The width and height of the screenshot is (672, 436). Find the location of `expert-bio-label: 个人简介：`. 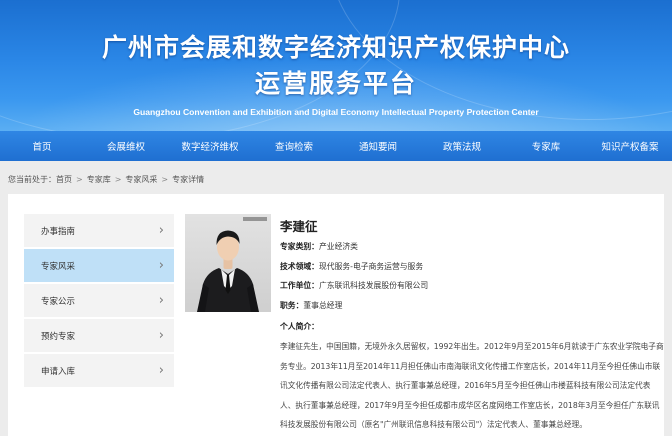

expert-bio-label: 个人简介： is located at coordinates (299, 326).